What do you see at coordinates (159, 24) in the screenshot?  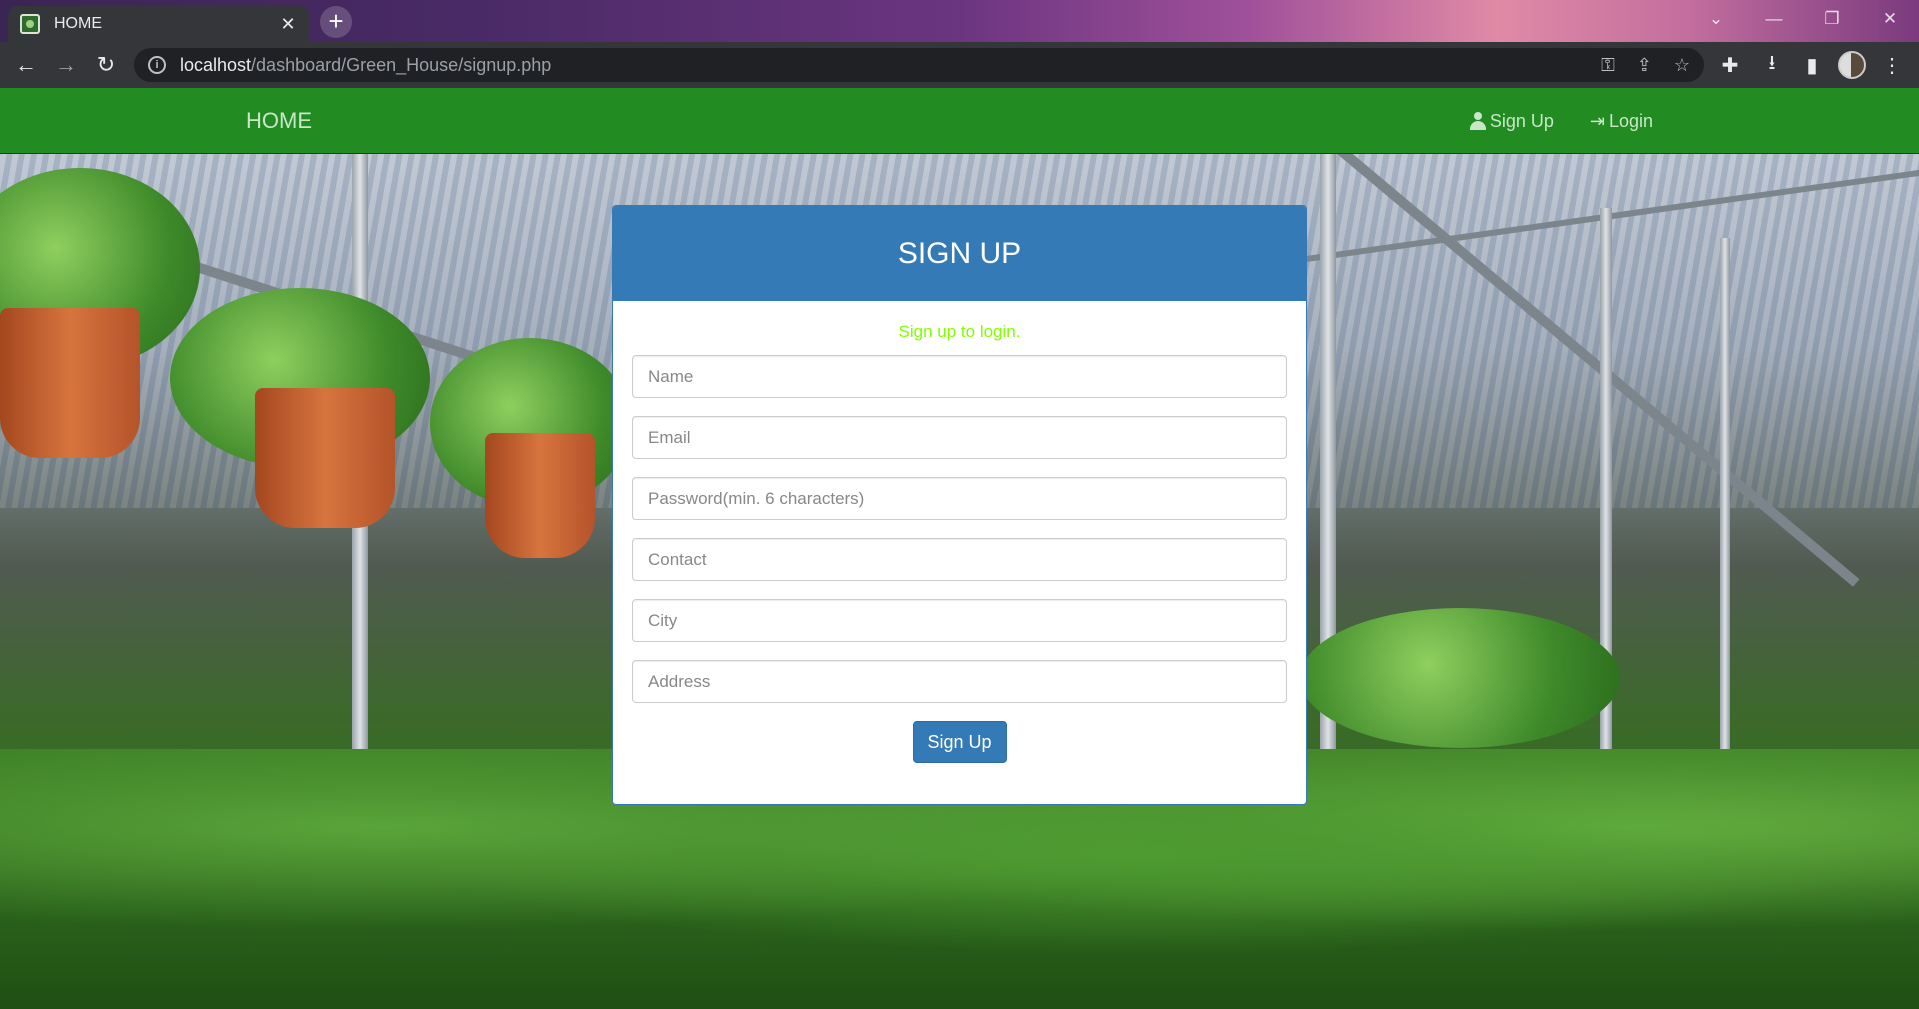 I see `browser-tab: HOME ✕` at bounding box center [159, 24].